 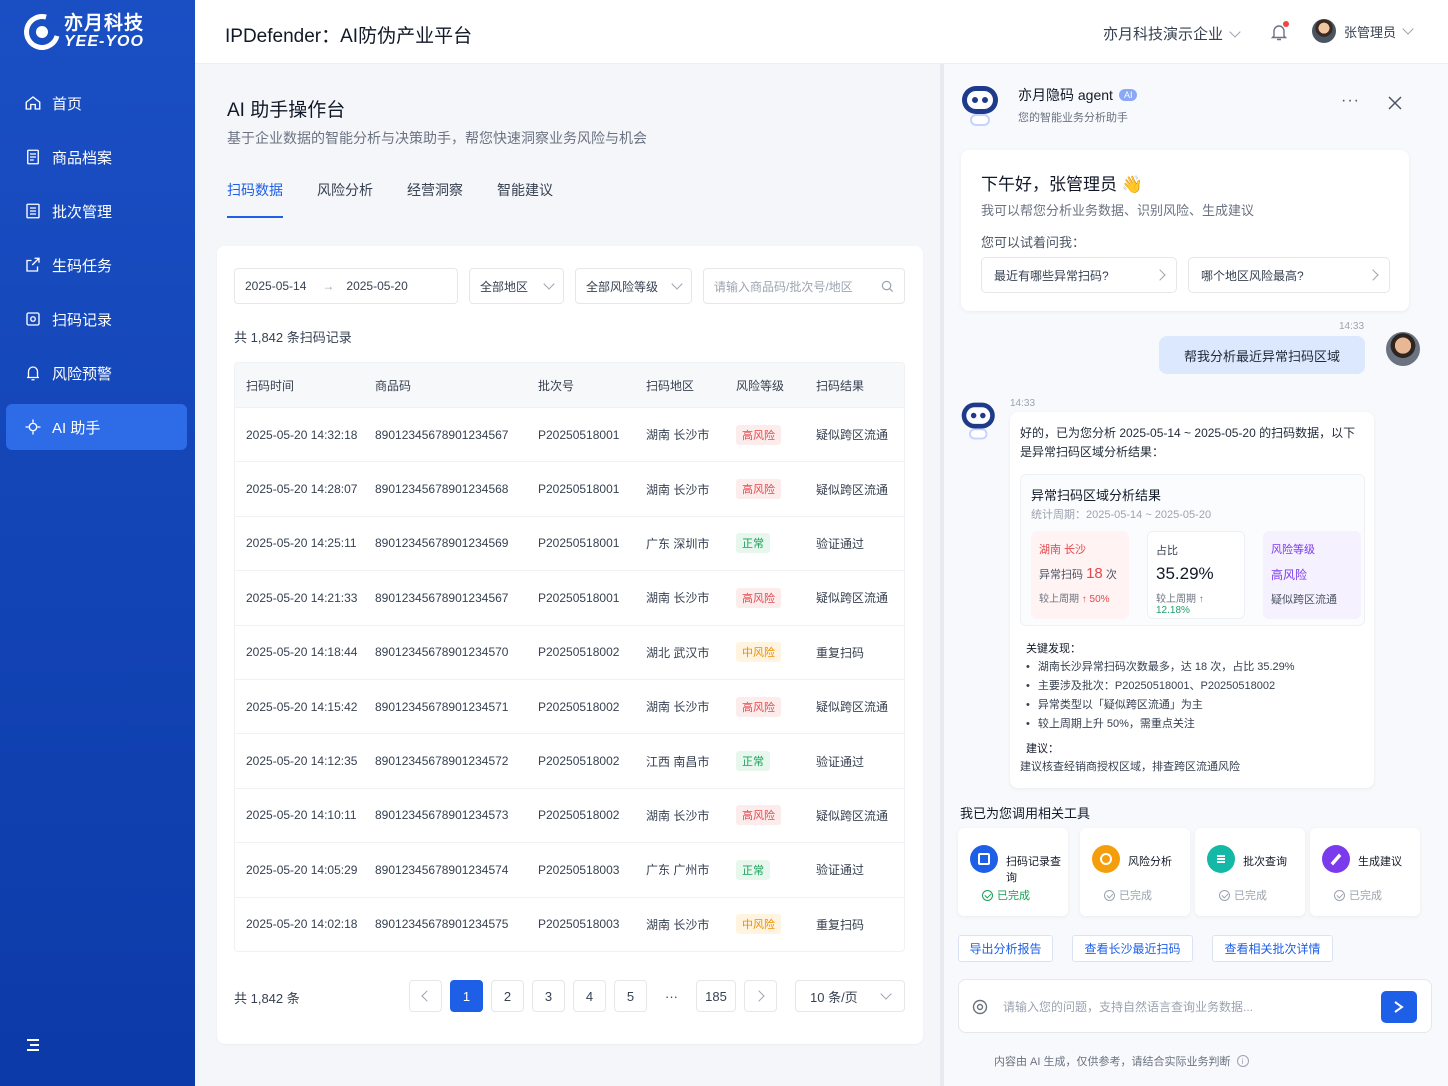 I want to click on tab-business-insight: 经营洞察, so click(x=435, y=199).